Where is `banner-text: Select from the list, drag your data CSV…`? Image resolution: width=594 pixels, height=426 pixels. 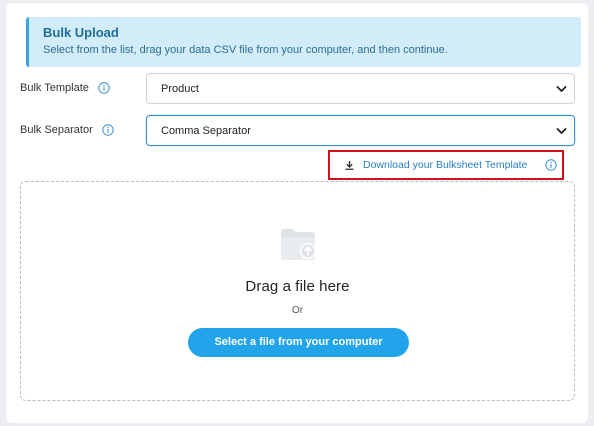 banner-text: Select from the list, drag your data CSV… is located at coordinates (245, 50).